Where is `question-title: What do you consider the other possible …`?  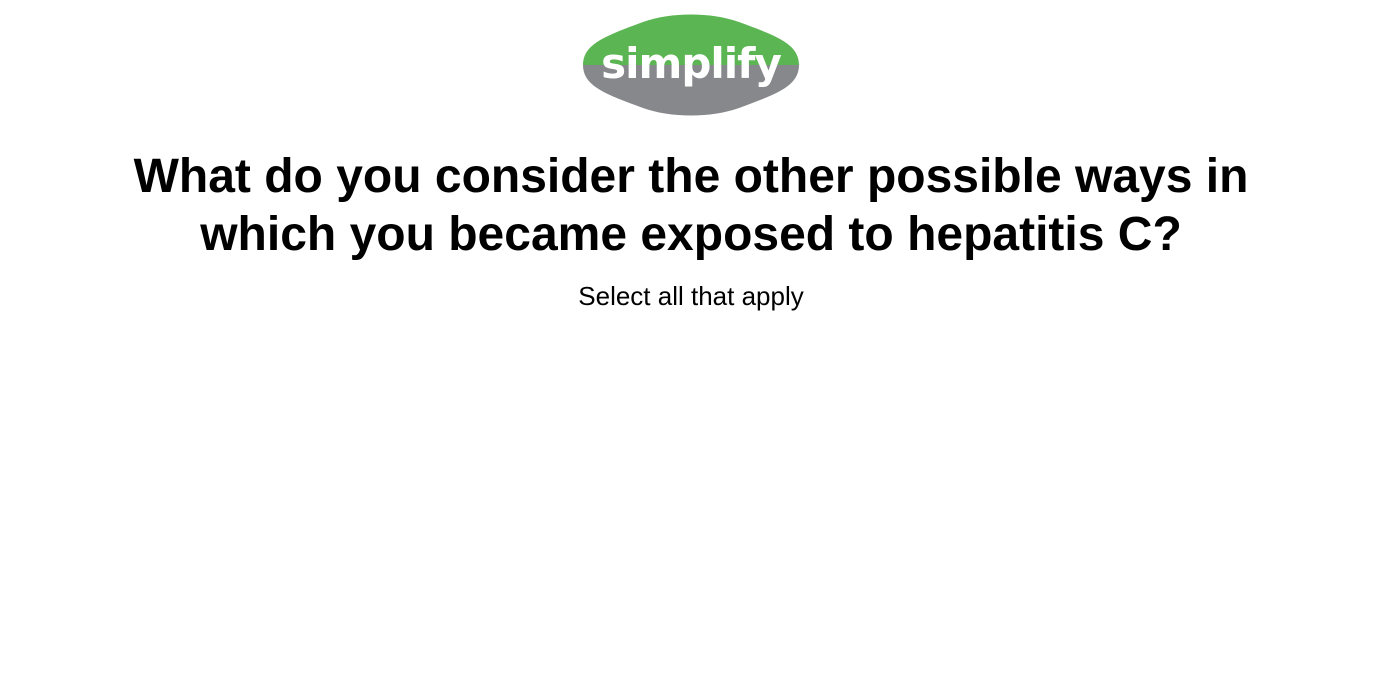 question-title: What do you consider the other possible … is located at coordinates (691, 205).